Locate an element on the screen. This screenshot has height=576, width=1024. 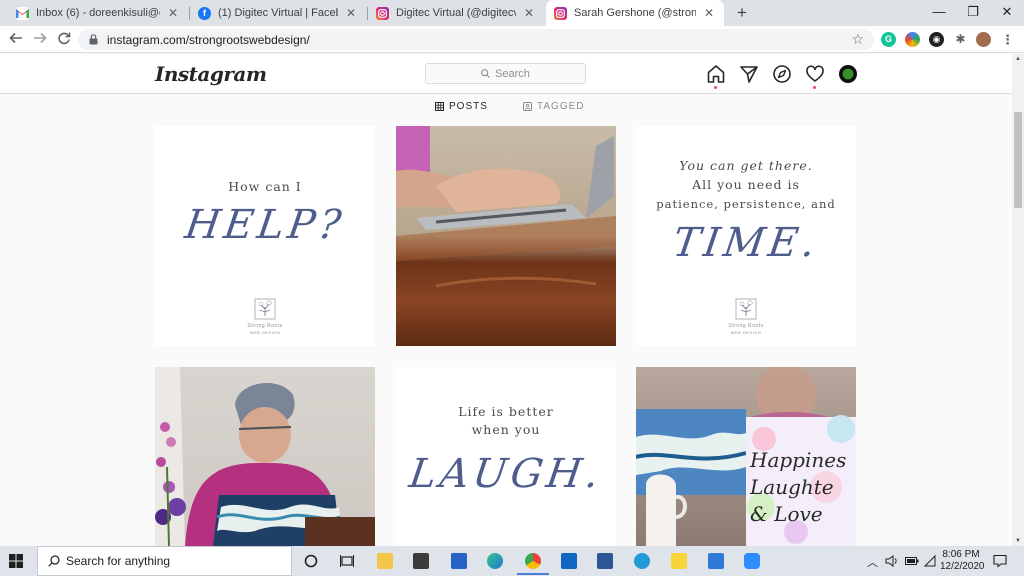
tab-title: (1) Digitec Virtual | Facebook is located at coordinates (278, 13).